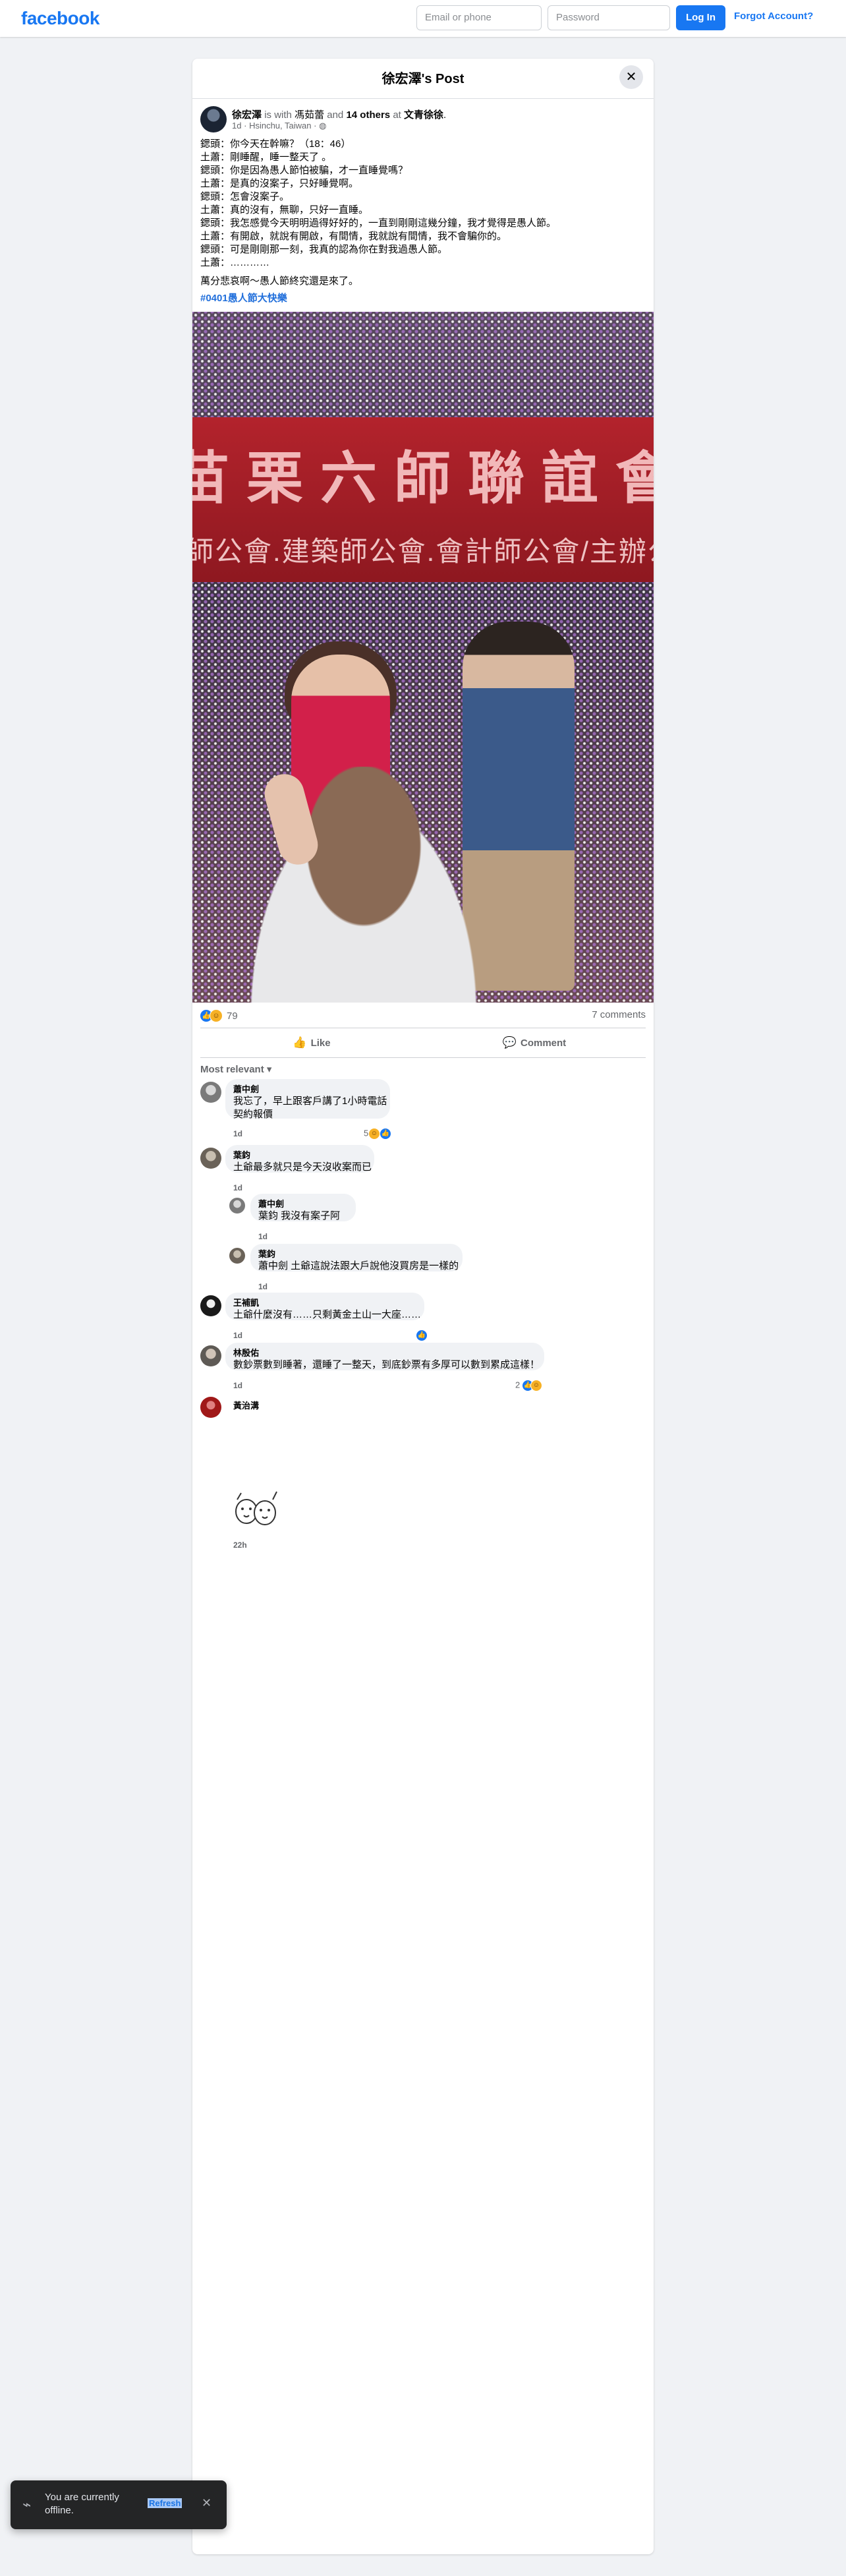 This screenshot has width=846, height=2576. I want to click on post-location: Hsinchu, Taiwan, so click(280, 126).